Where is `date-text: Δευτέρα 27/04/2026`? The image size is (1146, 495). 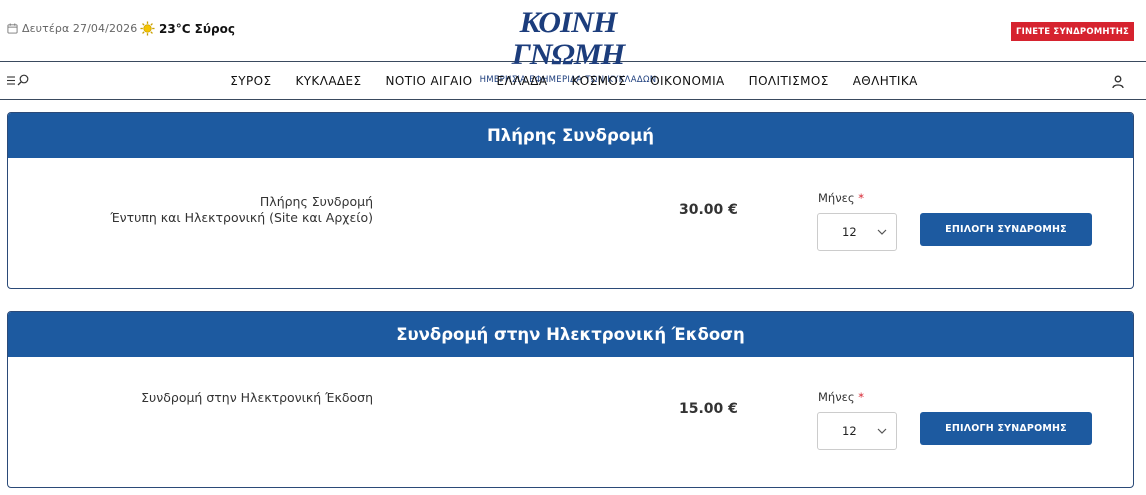 date-text: Δευτέρα 27/04/2026 is located at coordinates (80, 28).